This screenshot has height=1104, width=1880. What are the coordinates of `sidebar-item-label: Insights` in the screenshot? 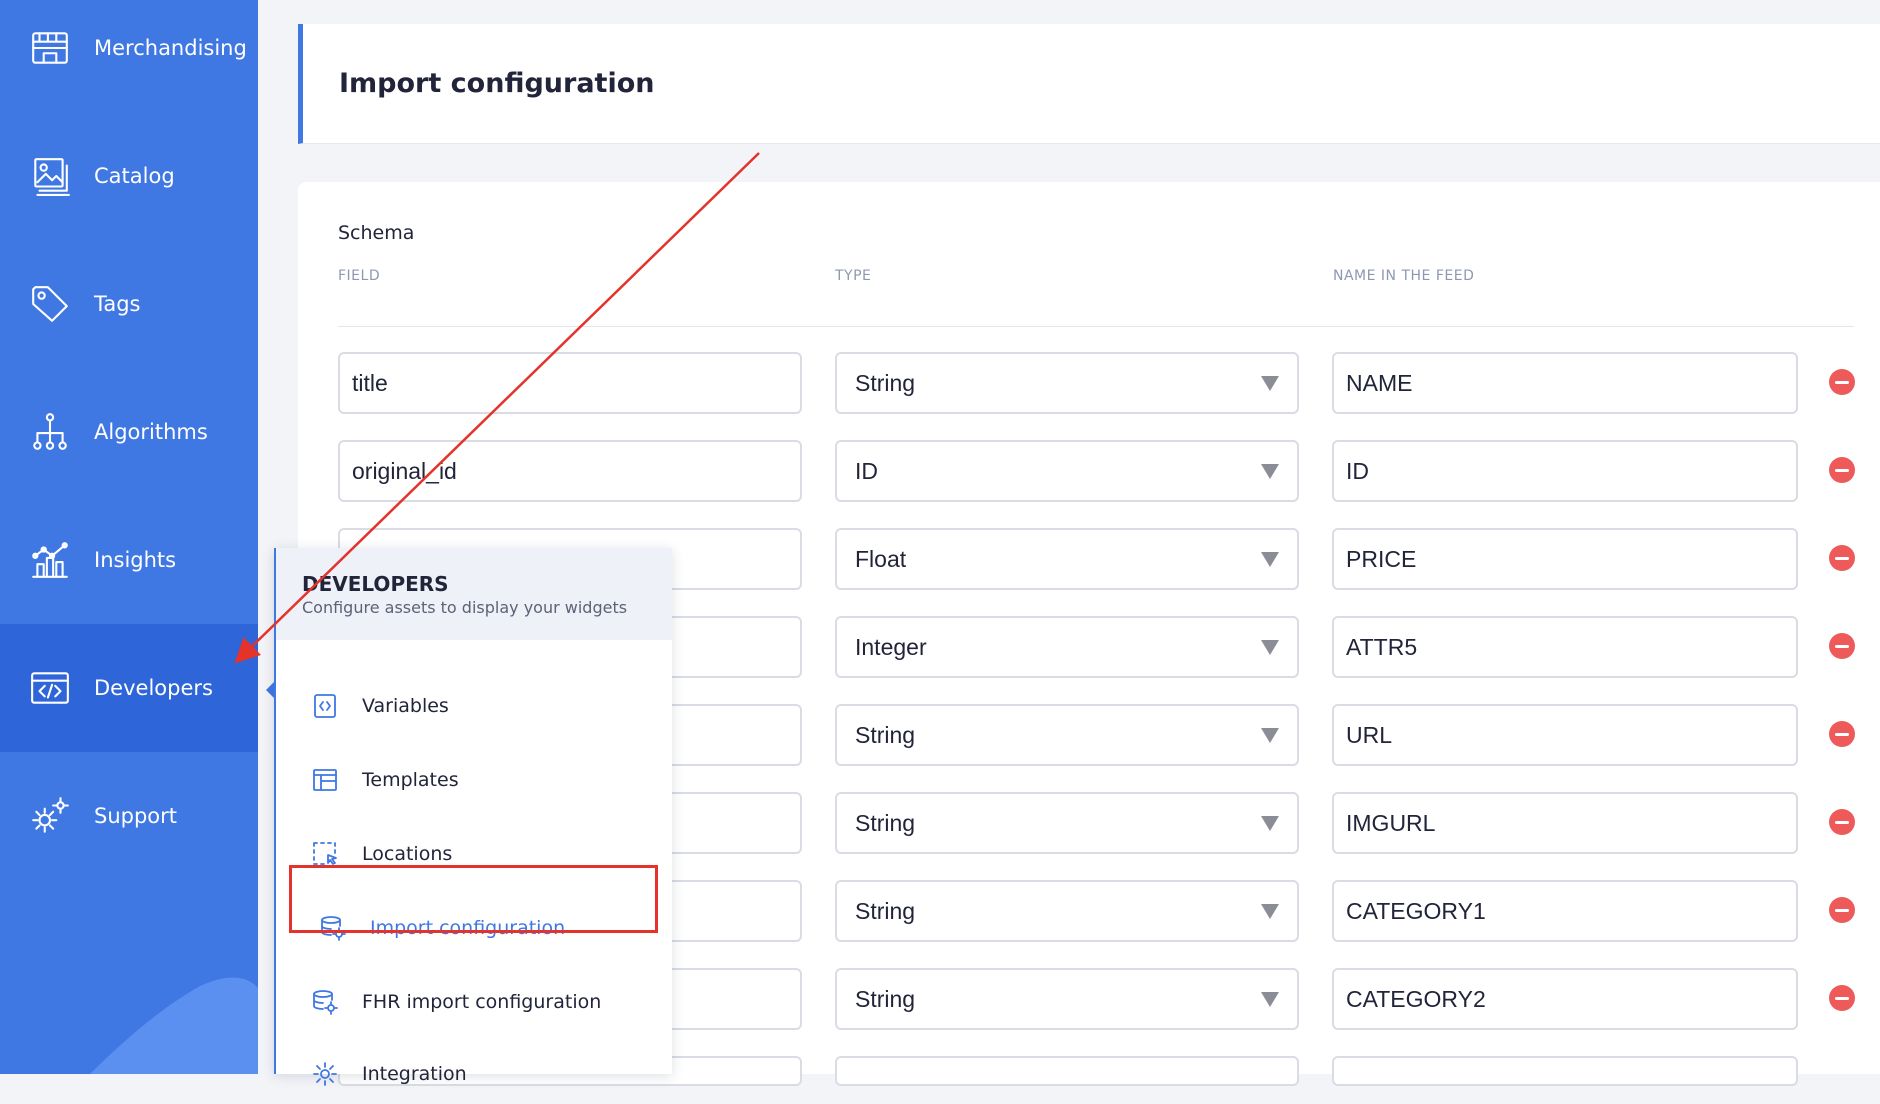 It's located at (135, 560).